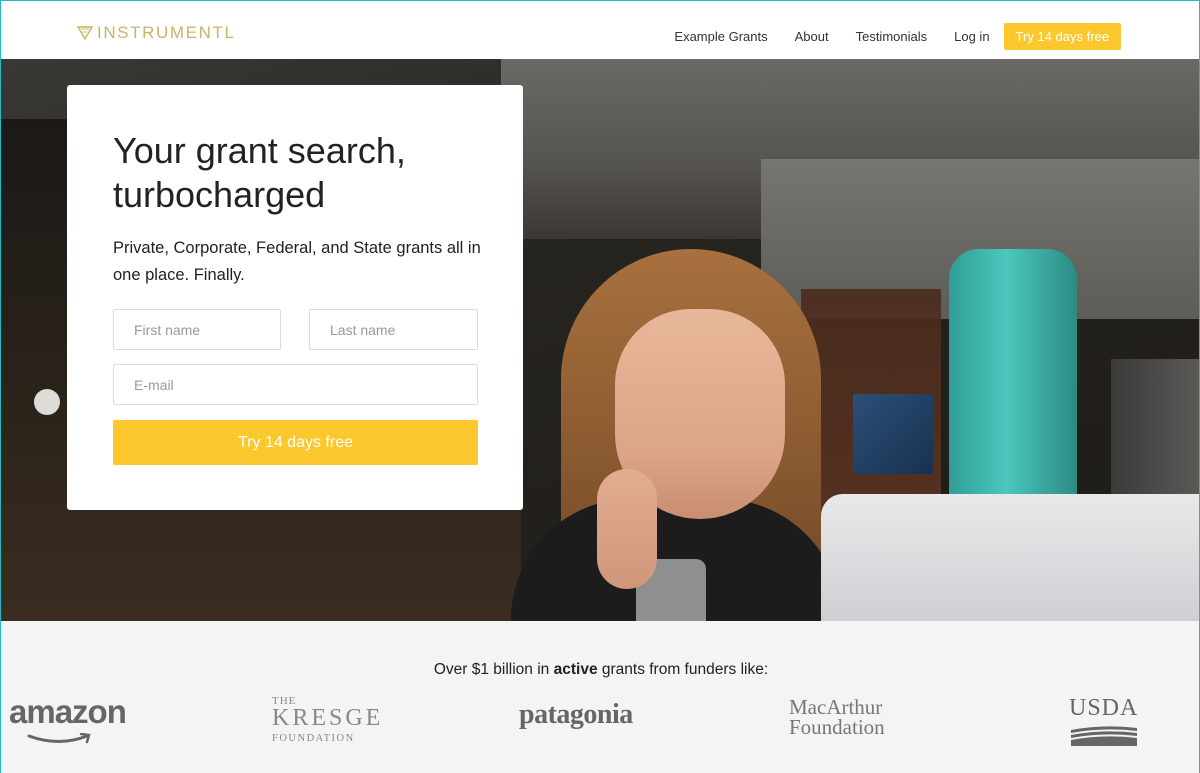 The image size is (1200, 773). I want to click on kresge-foundation-logo: THE KRESGE FOUNDATION, so click(332, 719).